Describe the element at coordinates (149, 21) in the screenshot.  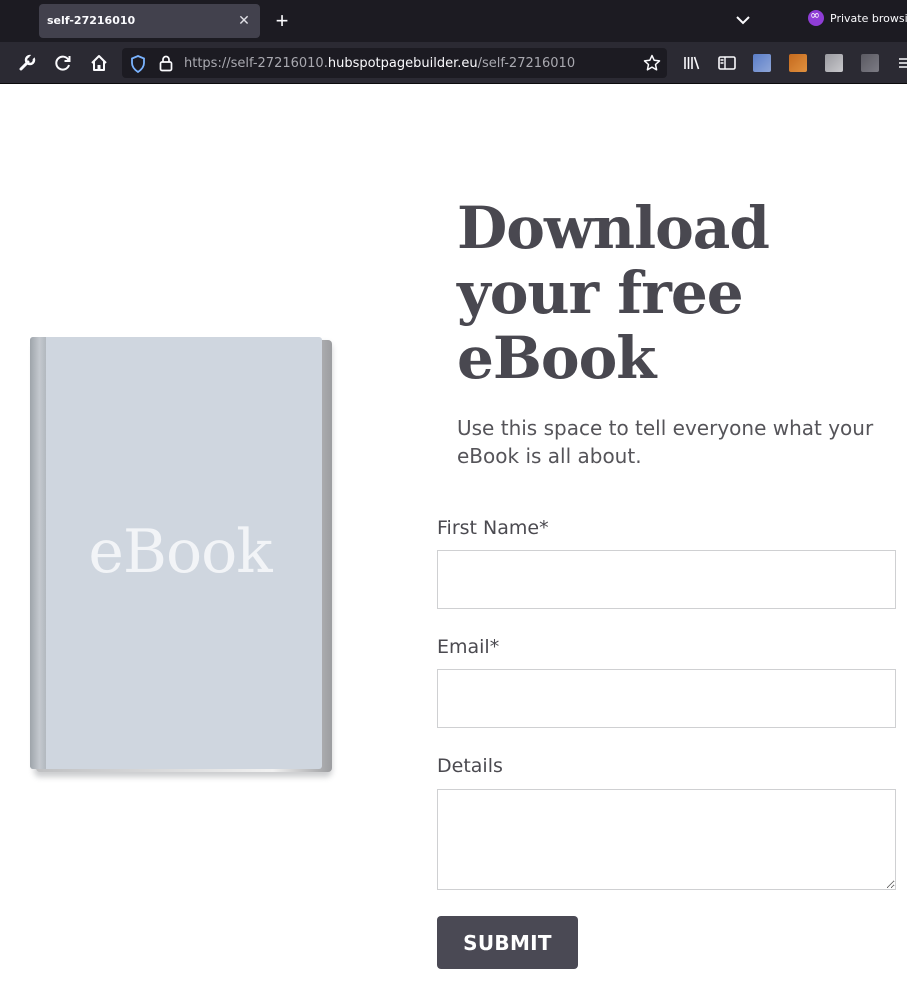
I see `active-tab: self-27216010 ✕` at that location.